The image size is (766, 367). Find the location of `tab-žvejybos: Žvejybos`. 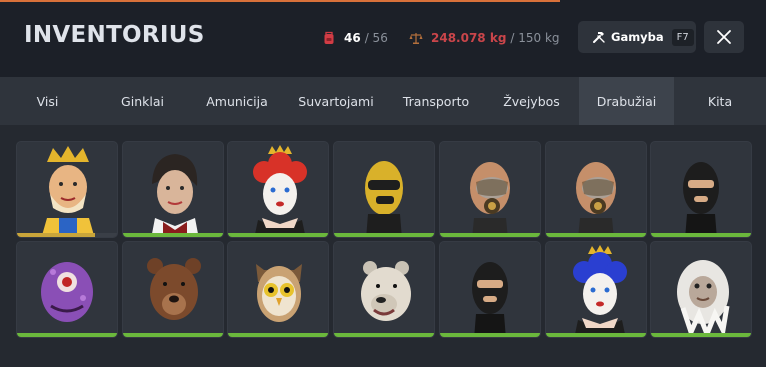

tab-žvejybos: Žvejybos is located at coordinates (531, 101).